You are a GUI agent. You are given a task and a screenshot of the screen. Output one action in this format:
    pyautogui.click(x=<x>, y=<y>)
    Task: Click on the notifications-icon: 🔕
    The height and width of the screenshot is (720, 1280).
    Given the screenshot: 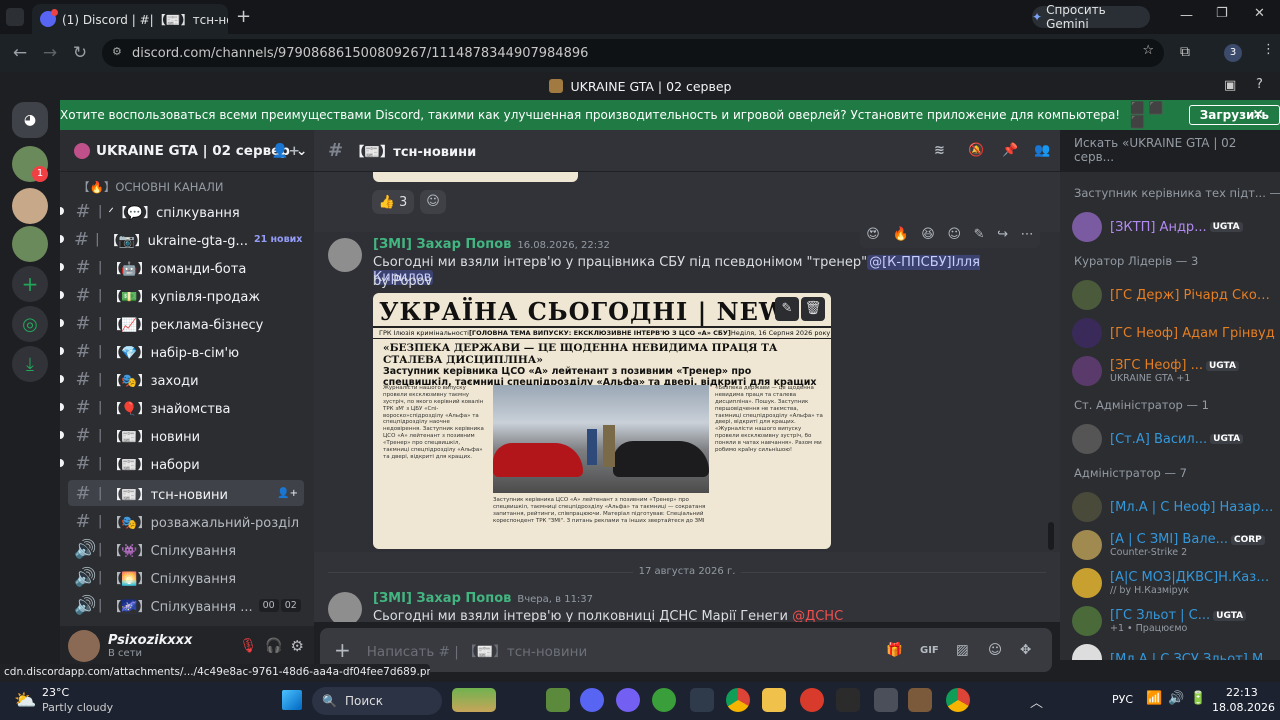 What is the action you would take?
    pyautogui.click(x=976, y=150)
    